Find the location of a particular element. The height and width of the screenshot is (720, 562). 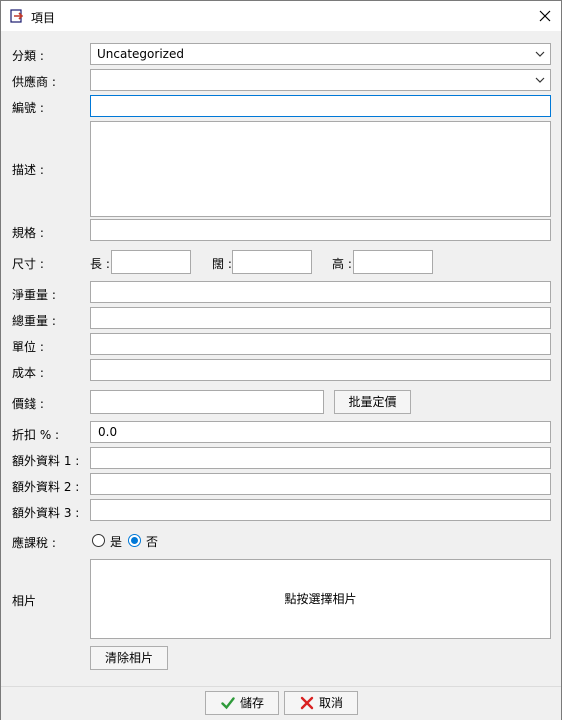

width-input is located at coordinates (272, 262).